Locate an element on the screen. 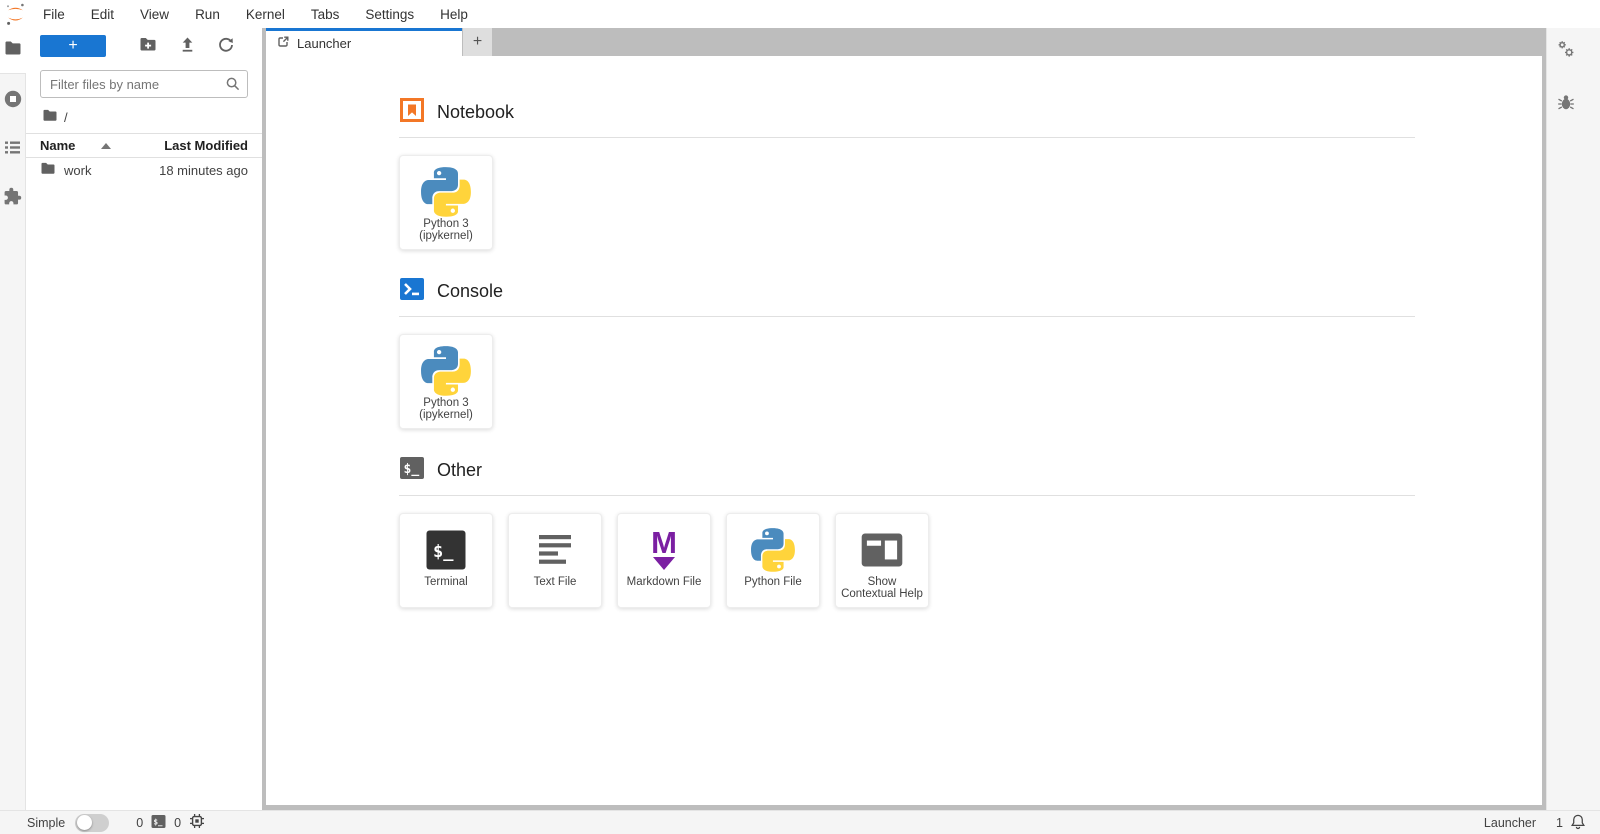 Image resolution: width=1600 pixels, height=834 pixels. launcher-card-text-file: Text File is located at coordinates (555, 560).